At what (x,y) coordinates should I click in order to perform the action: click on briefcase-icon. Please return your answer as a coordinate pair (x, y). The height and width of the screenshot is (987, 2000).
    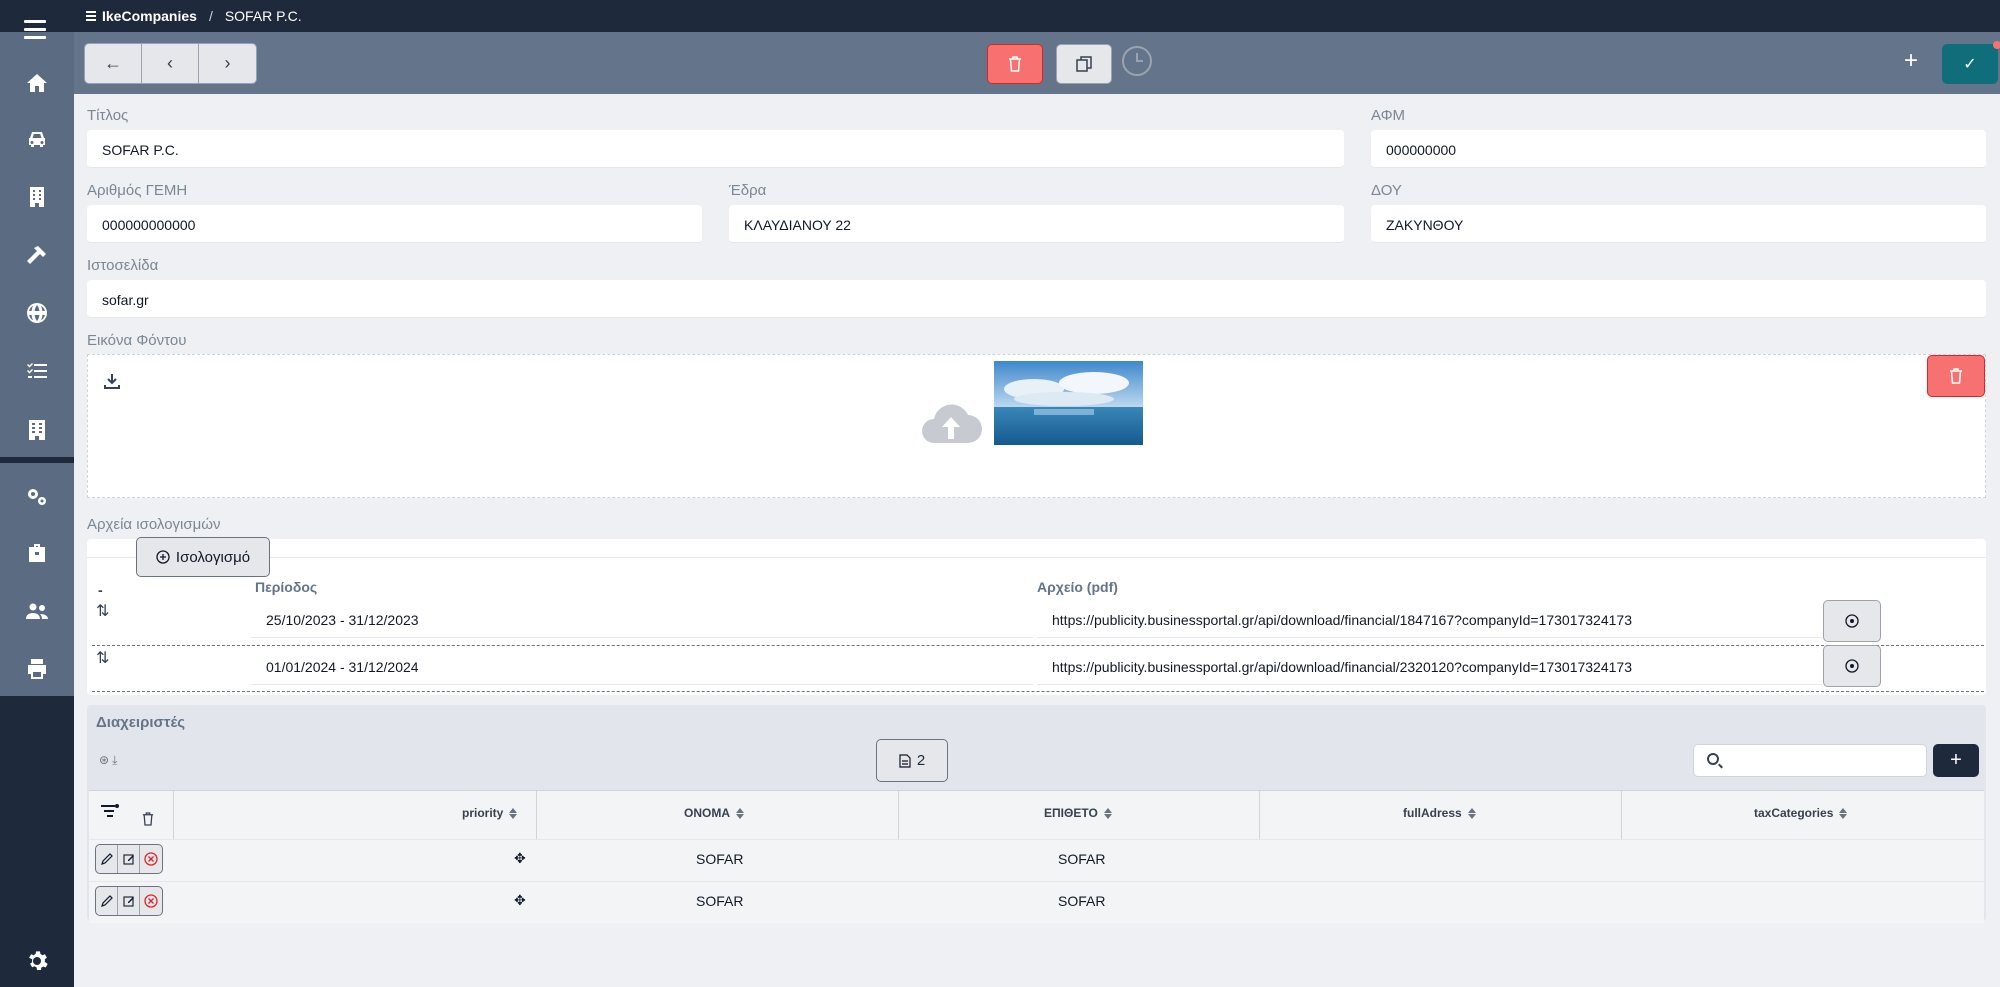
    Looking at the image, I should click on (37, 553).